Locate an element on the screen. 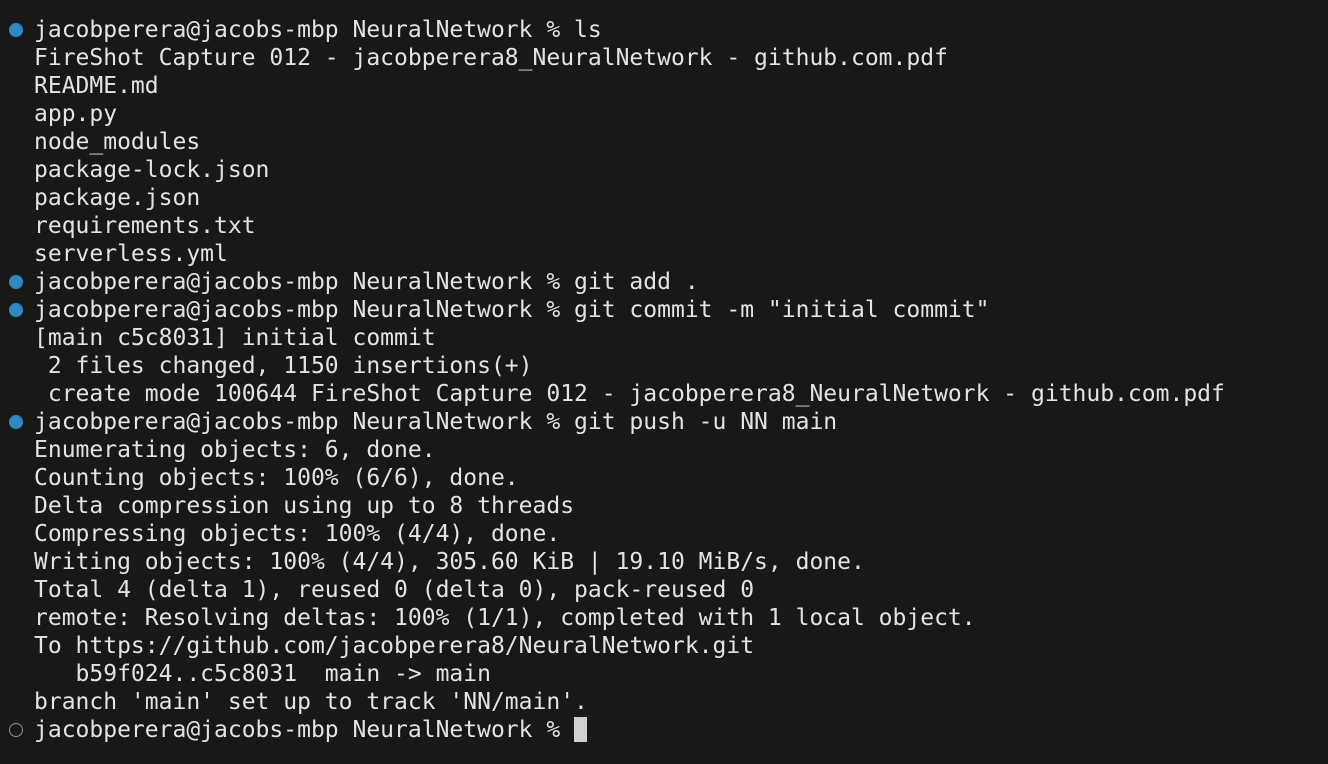  terminal-line: app.py is located at coordinates (664, 114).